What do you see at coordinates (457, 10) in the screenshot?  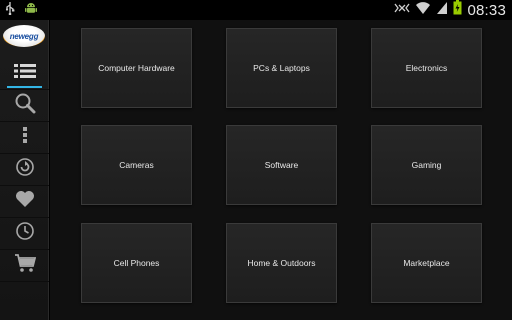 I see `battery-charging-icon` at bounding box center [457, 10].